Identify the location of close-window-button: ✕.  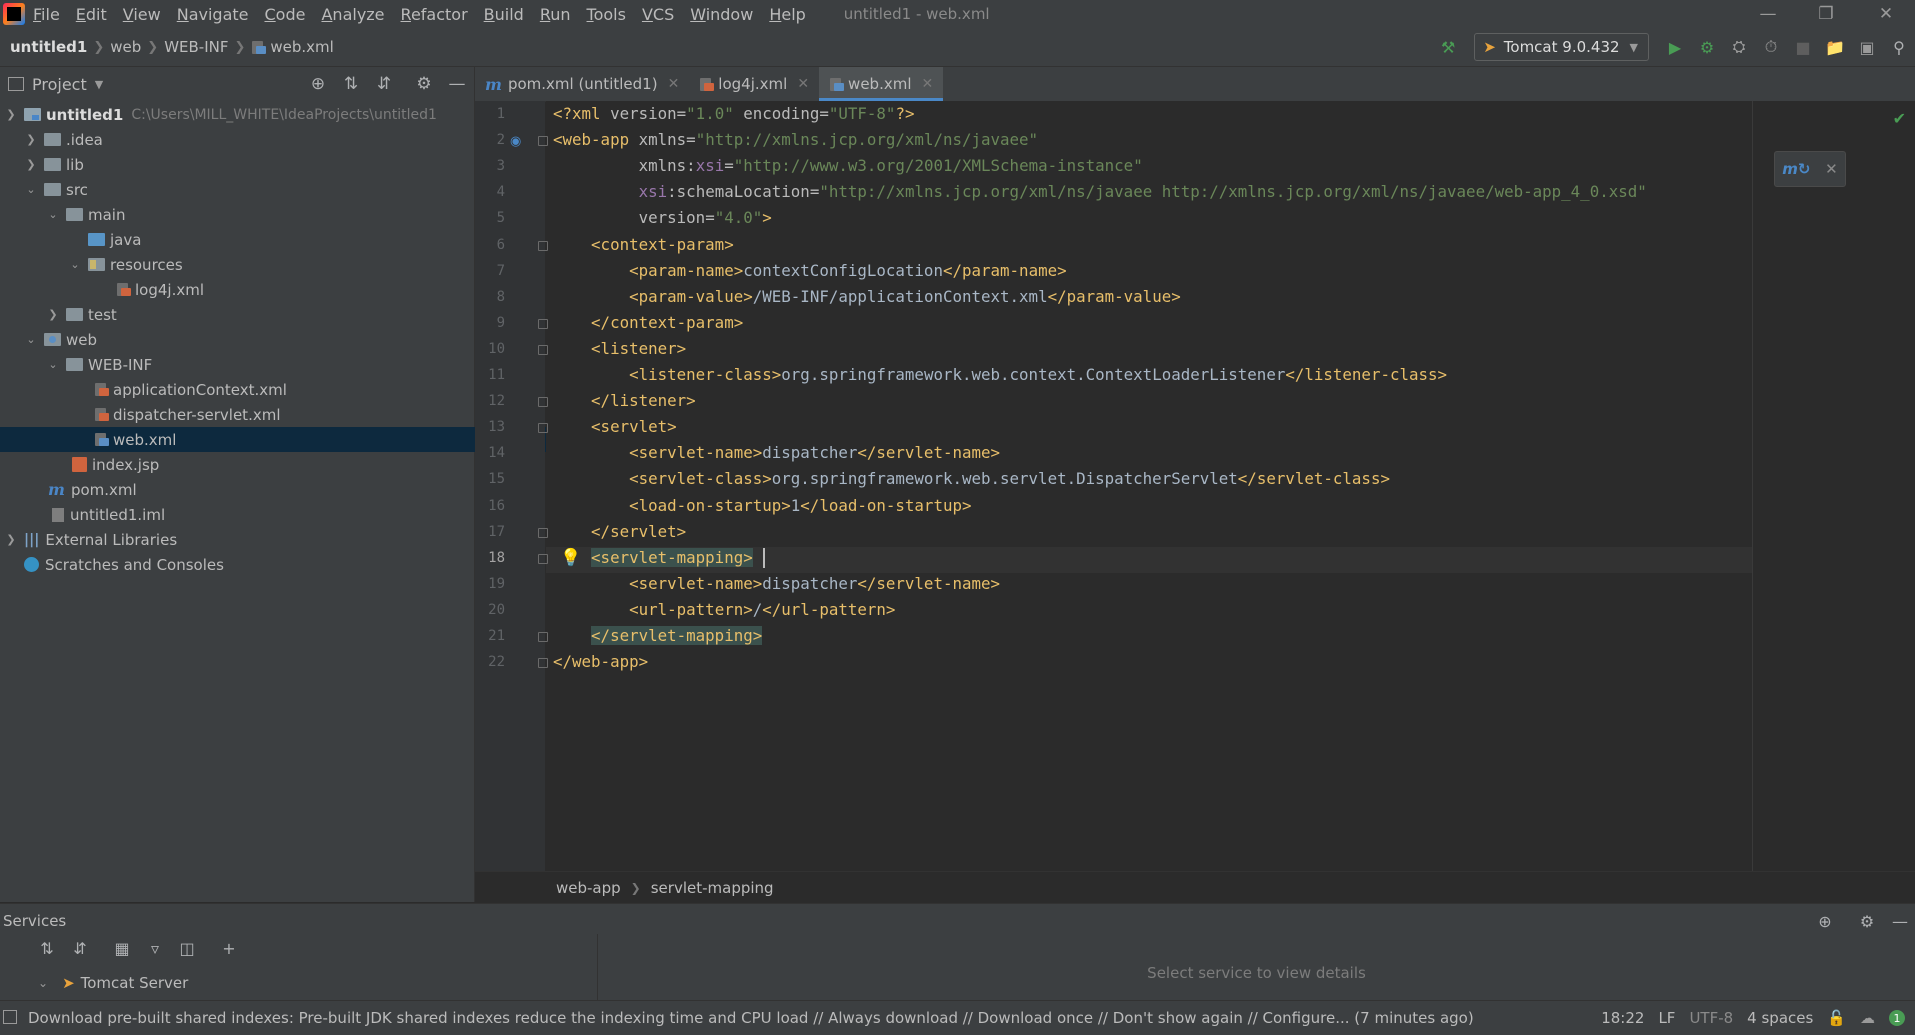
(1886, 14).